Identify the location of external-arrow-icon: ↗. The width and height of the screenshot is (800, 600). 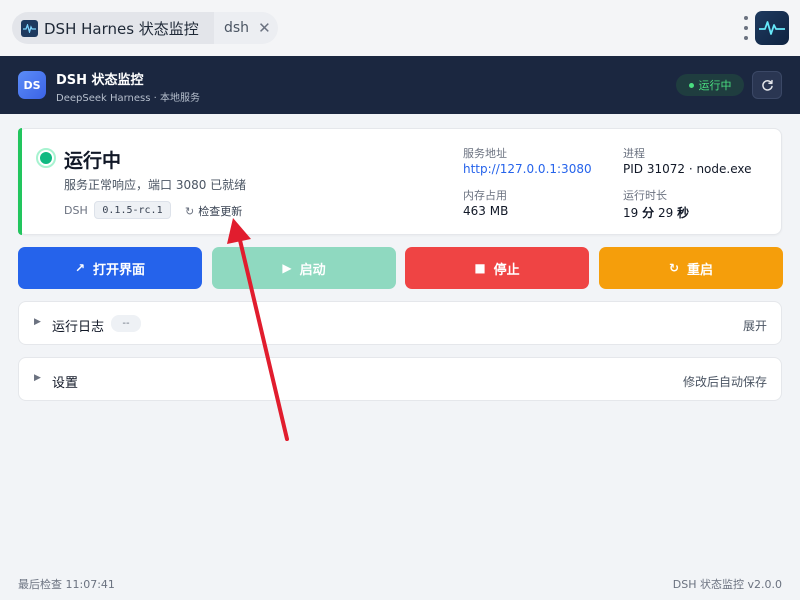
(80, 268).